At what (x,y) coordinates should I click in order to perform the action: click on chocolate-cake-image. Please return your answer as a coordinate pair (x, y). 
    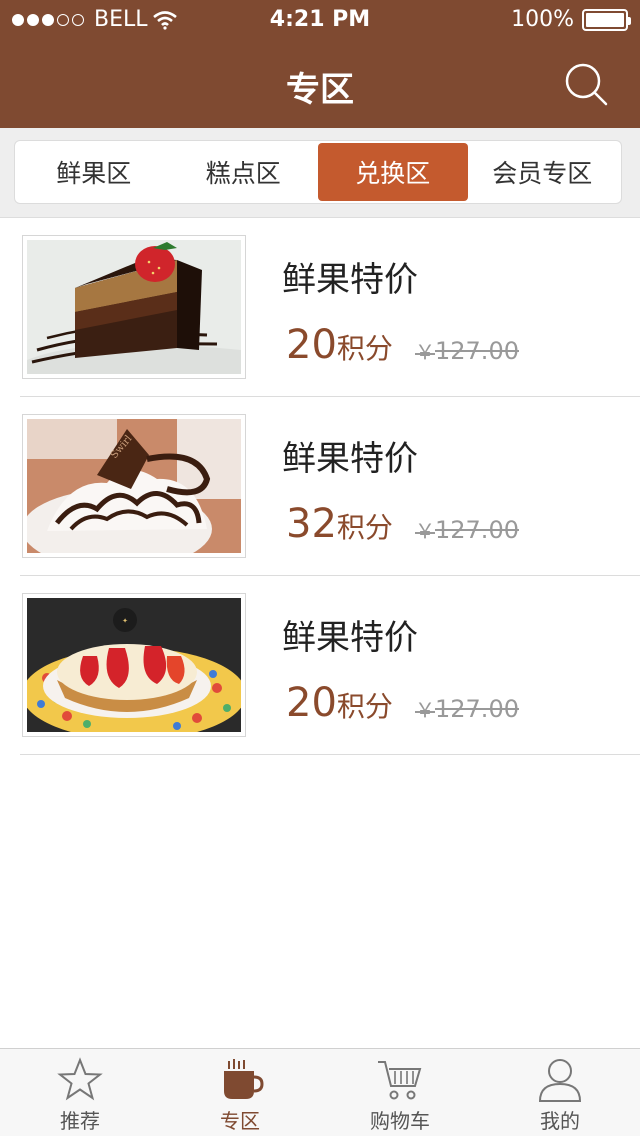
    Looking at the image, I should click on (134, 307).